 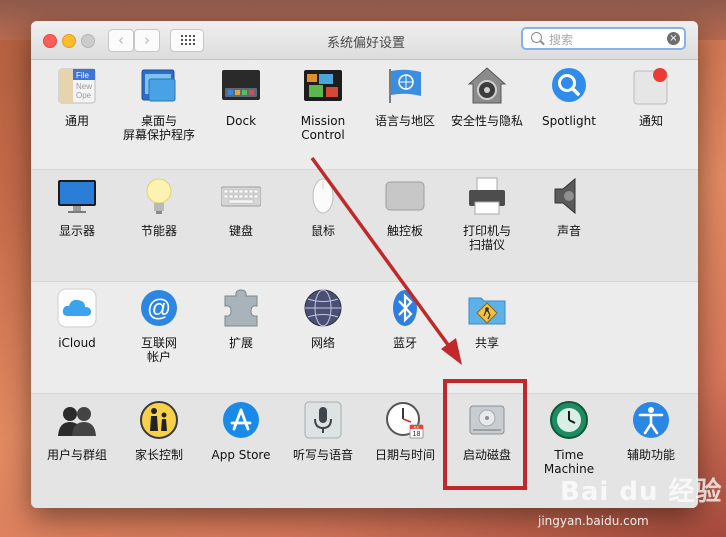 What do you see at coordinates (404, 231) in the screenshot?
I see `pref-label: 触控板` at bounding box center [404, 231].